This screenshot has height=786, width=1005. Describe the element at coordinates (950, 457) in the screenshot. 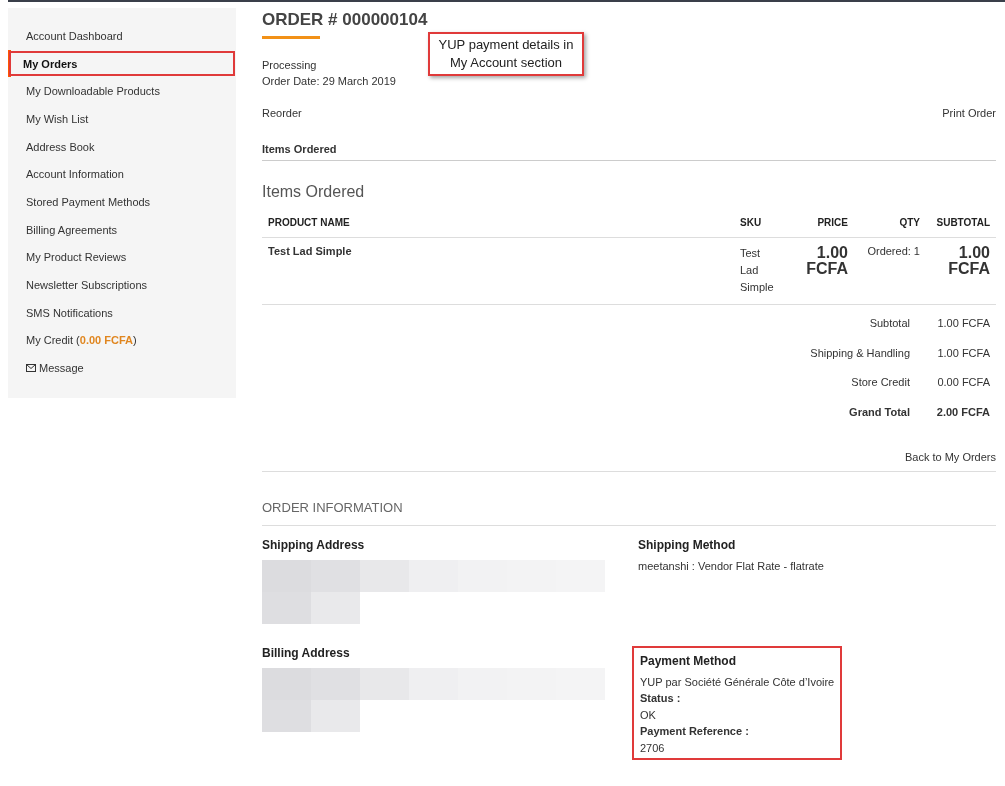

I see `back-to-orders-link: Back to My Orders` at that location.